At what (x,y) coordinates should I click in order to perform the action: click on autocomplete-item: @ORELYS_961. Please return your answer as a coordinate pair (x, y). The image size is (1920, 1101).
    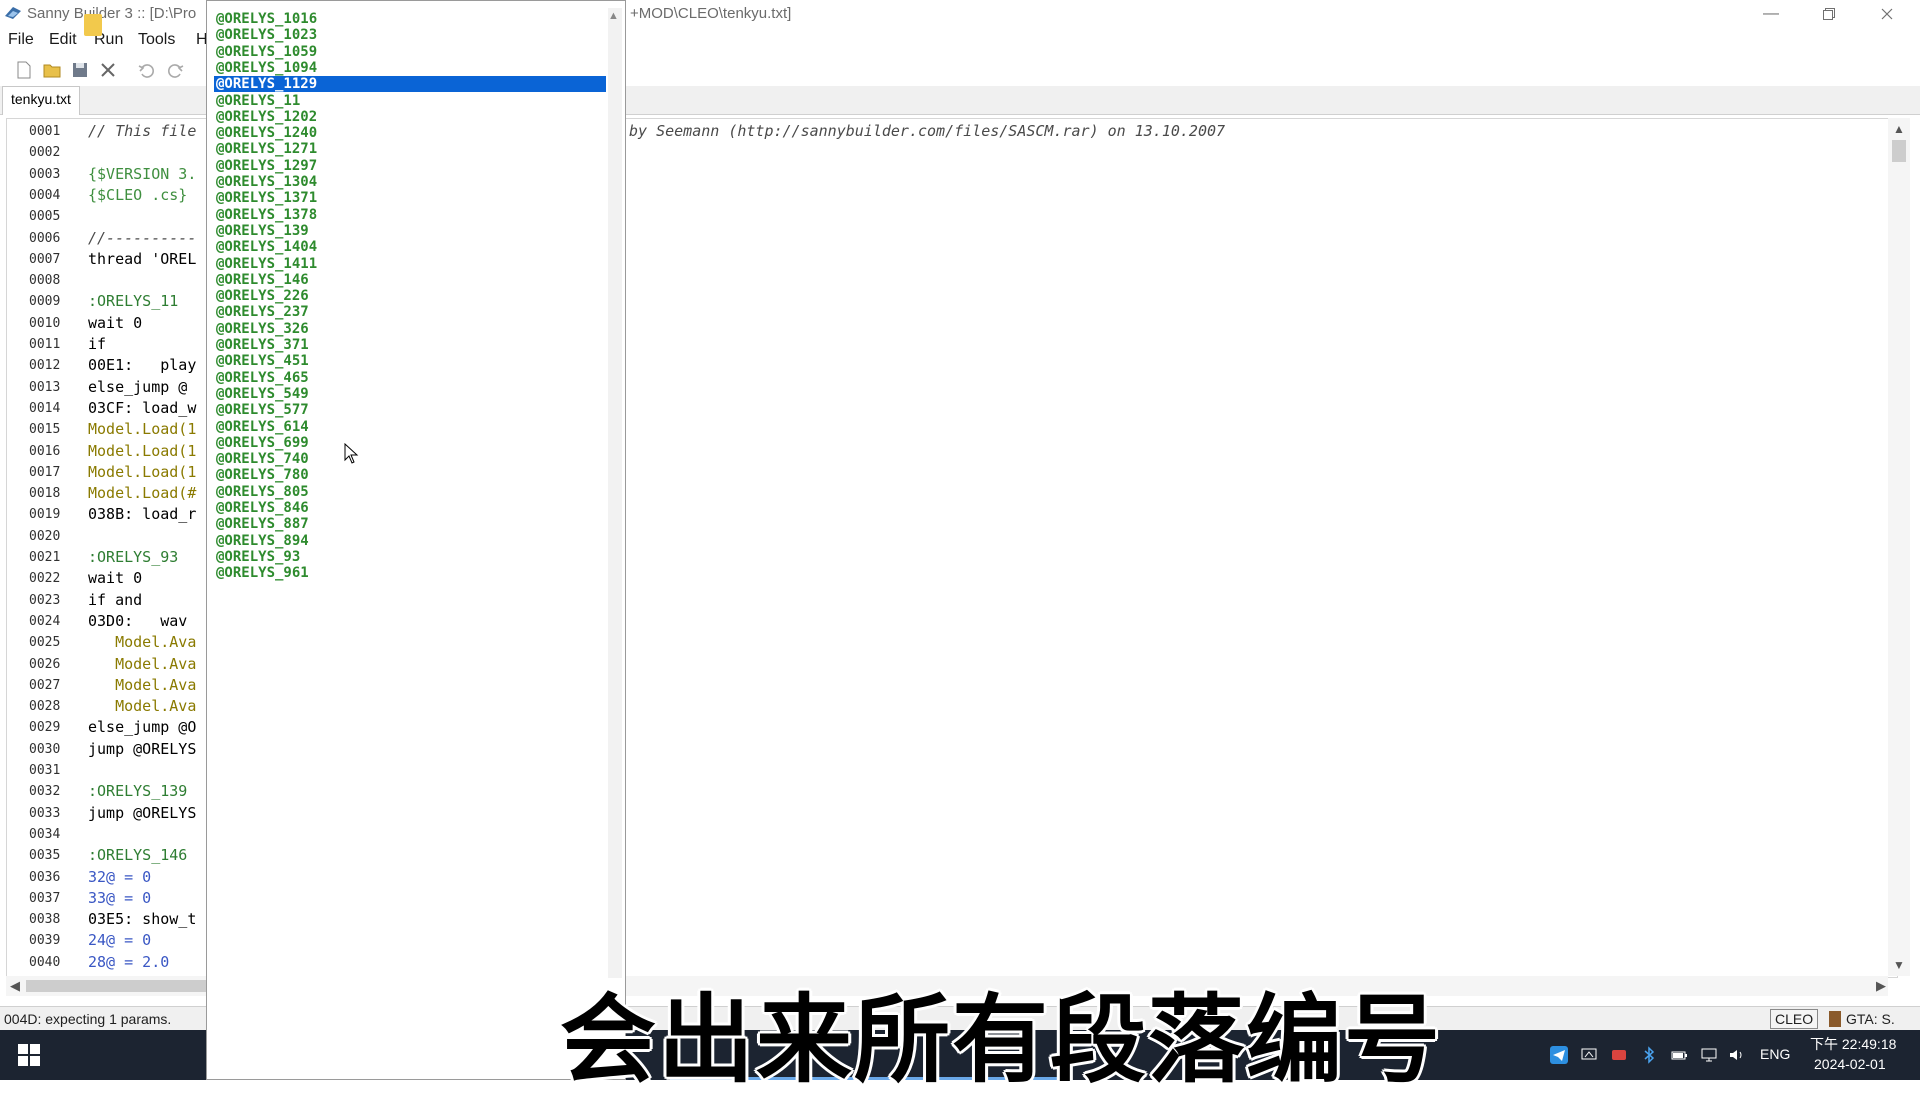
    Looking at the image, I should click on (410, 573).